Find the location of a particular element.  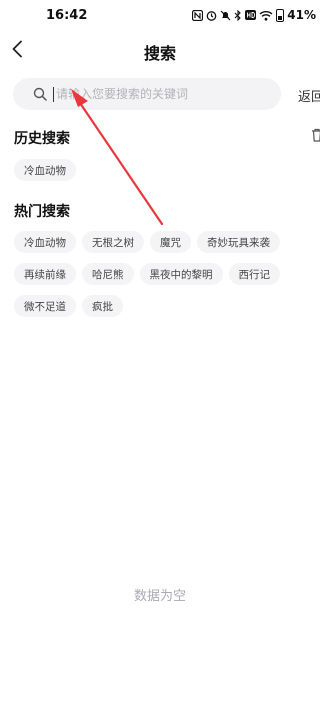

wifi-icon is located at coordinates (266, 15).